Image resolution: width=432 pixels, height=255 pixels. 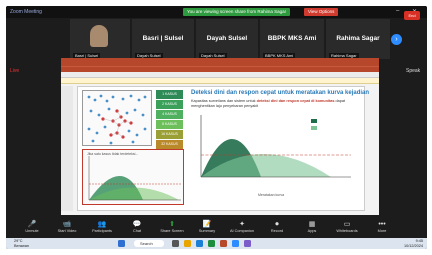 I want to click on more-button: ••• More, so click(x=382, y=226).